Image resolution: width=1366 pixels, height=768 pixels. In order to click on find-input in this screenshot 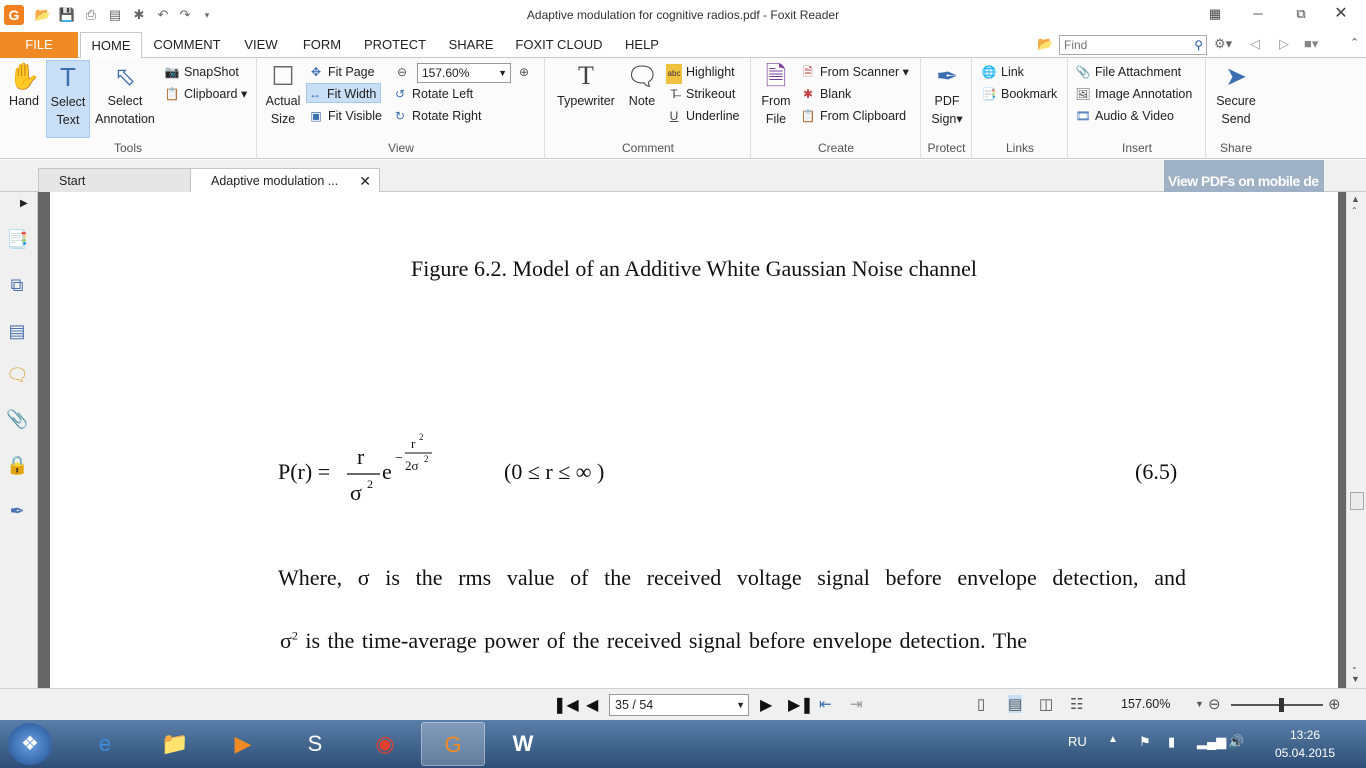, I will do `click(1120, 45)`.